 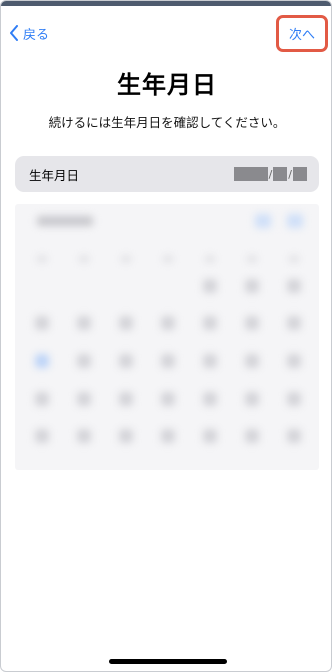 I want to click on redacted-day, so click(x=300, y=174).